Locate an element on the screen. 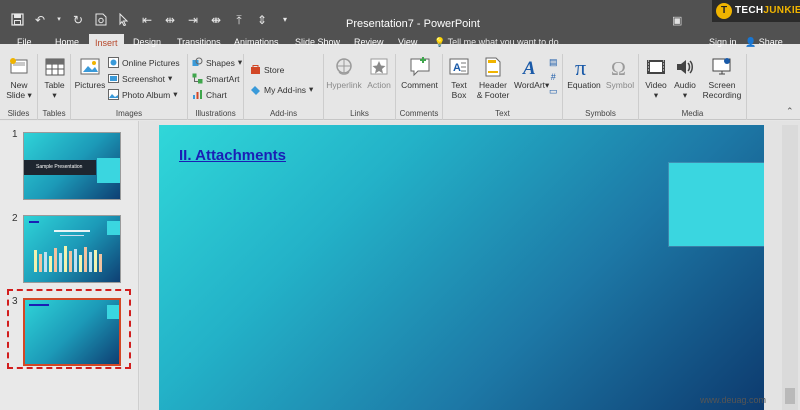 This screenshot has width=800, height=410. object-icon: ▭ is located at coordinates (553, 91).